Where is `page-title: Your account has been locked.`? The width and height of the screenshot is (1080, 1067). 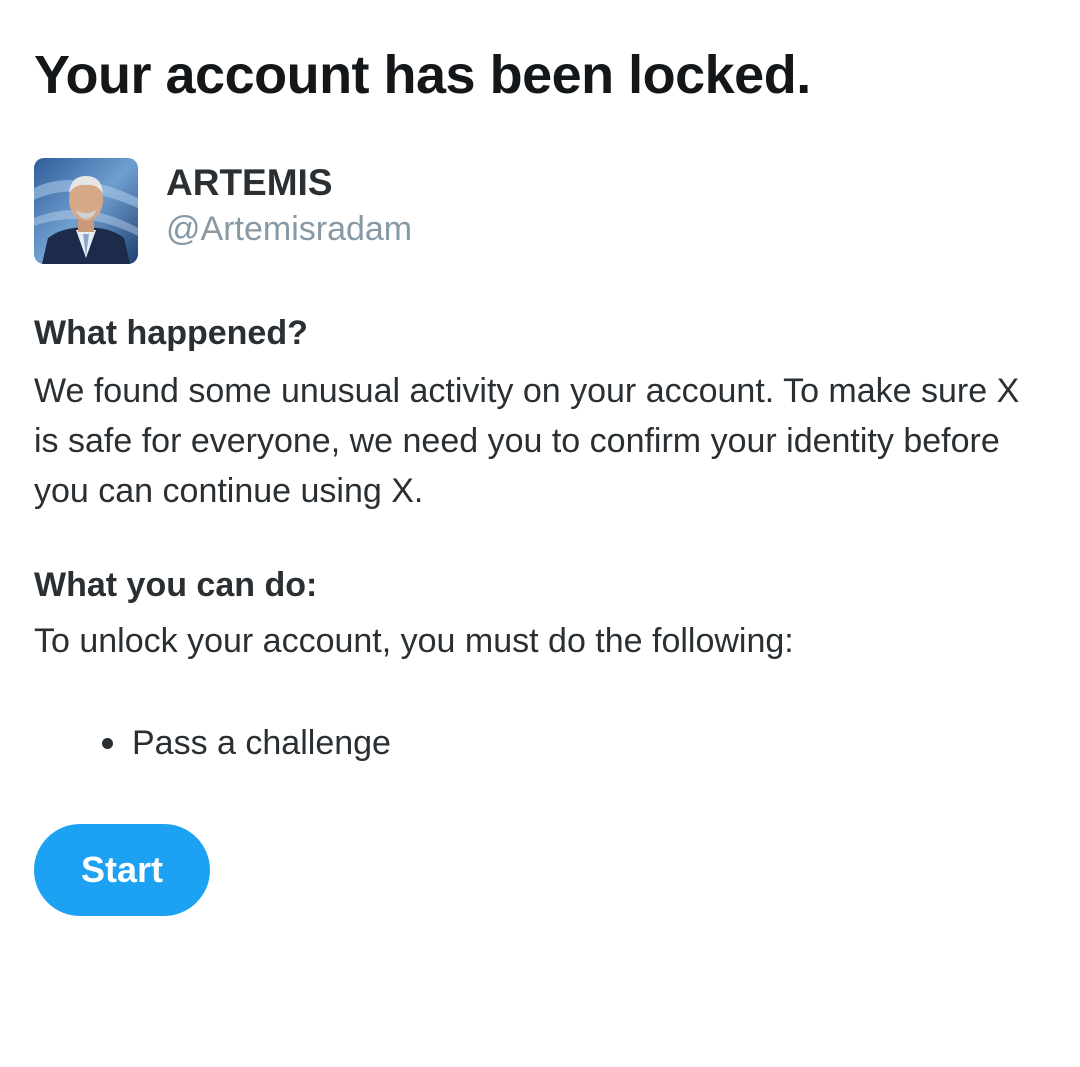 page-title: Your account has been locked. is located at coordinates (422, 75).